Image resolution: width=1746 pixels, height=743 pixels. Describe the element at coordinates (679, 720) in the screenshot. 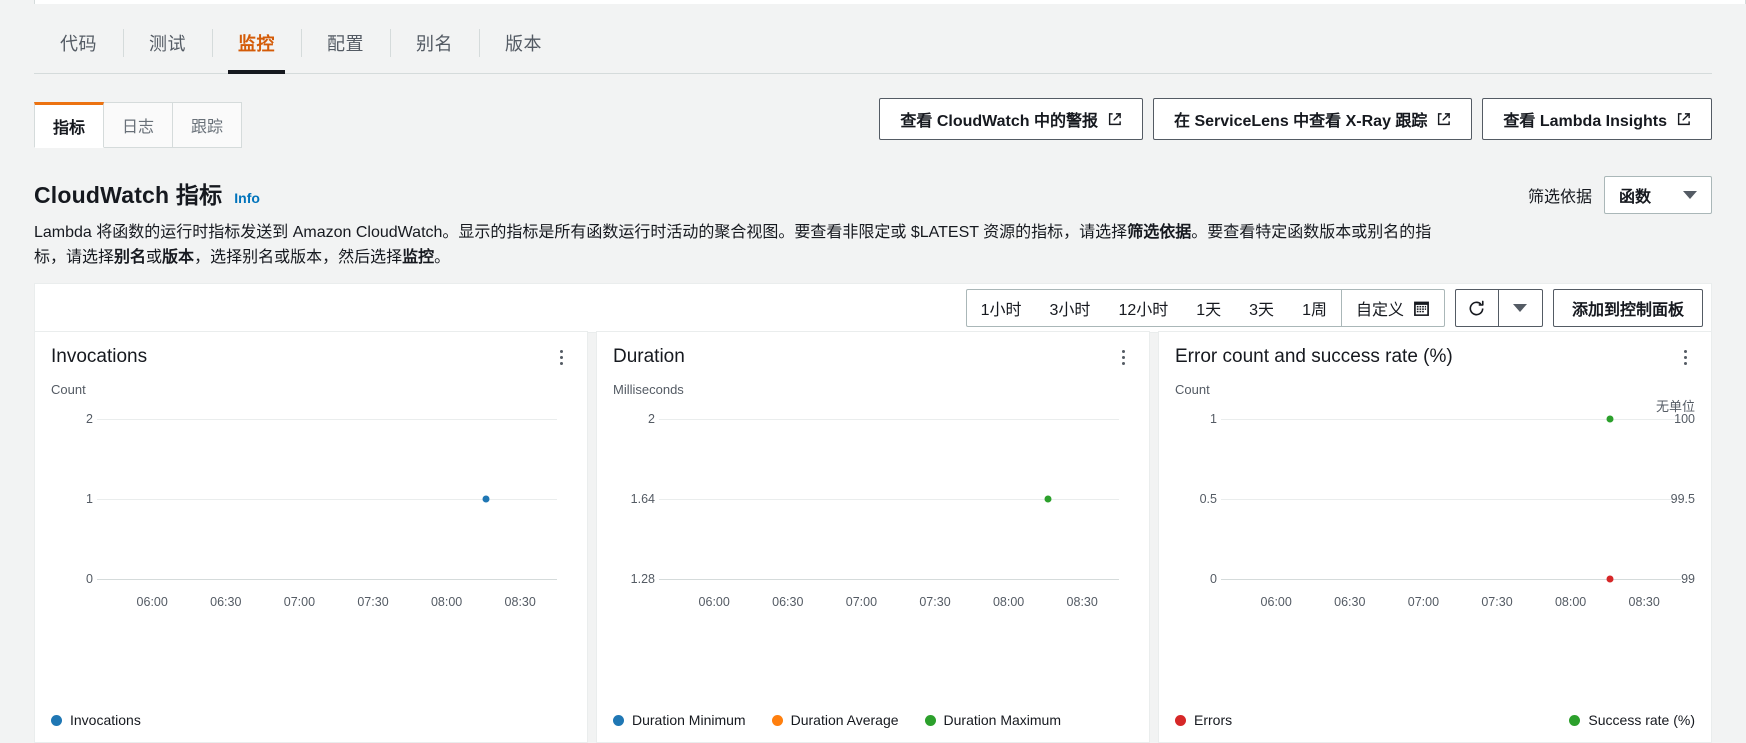

I see `legend-item: Duration Minimum` at that location.